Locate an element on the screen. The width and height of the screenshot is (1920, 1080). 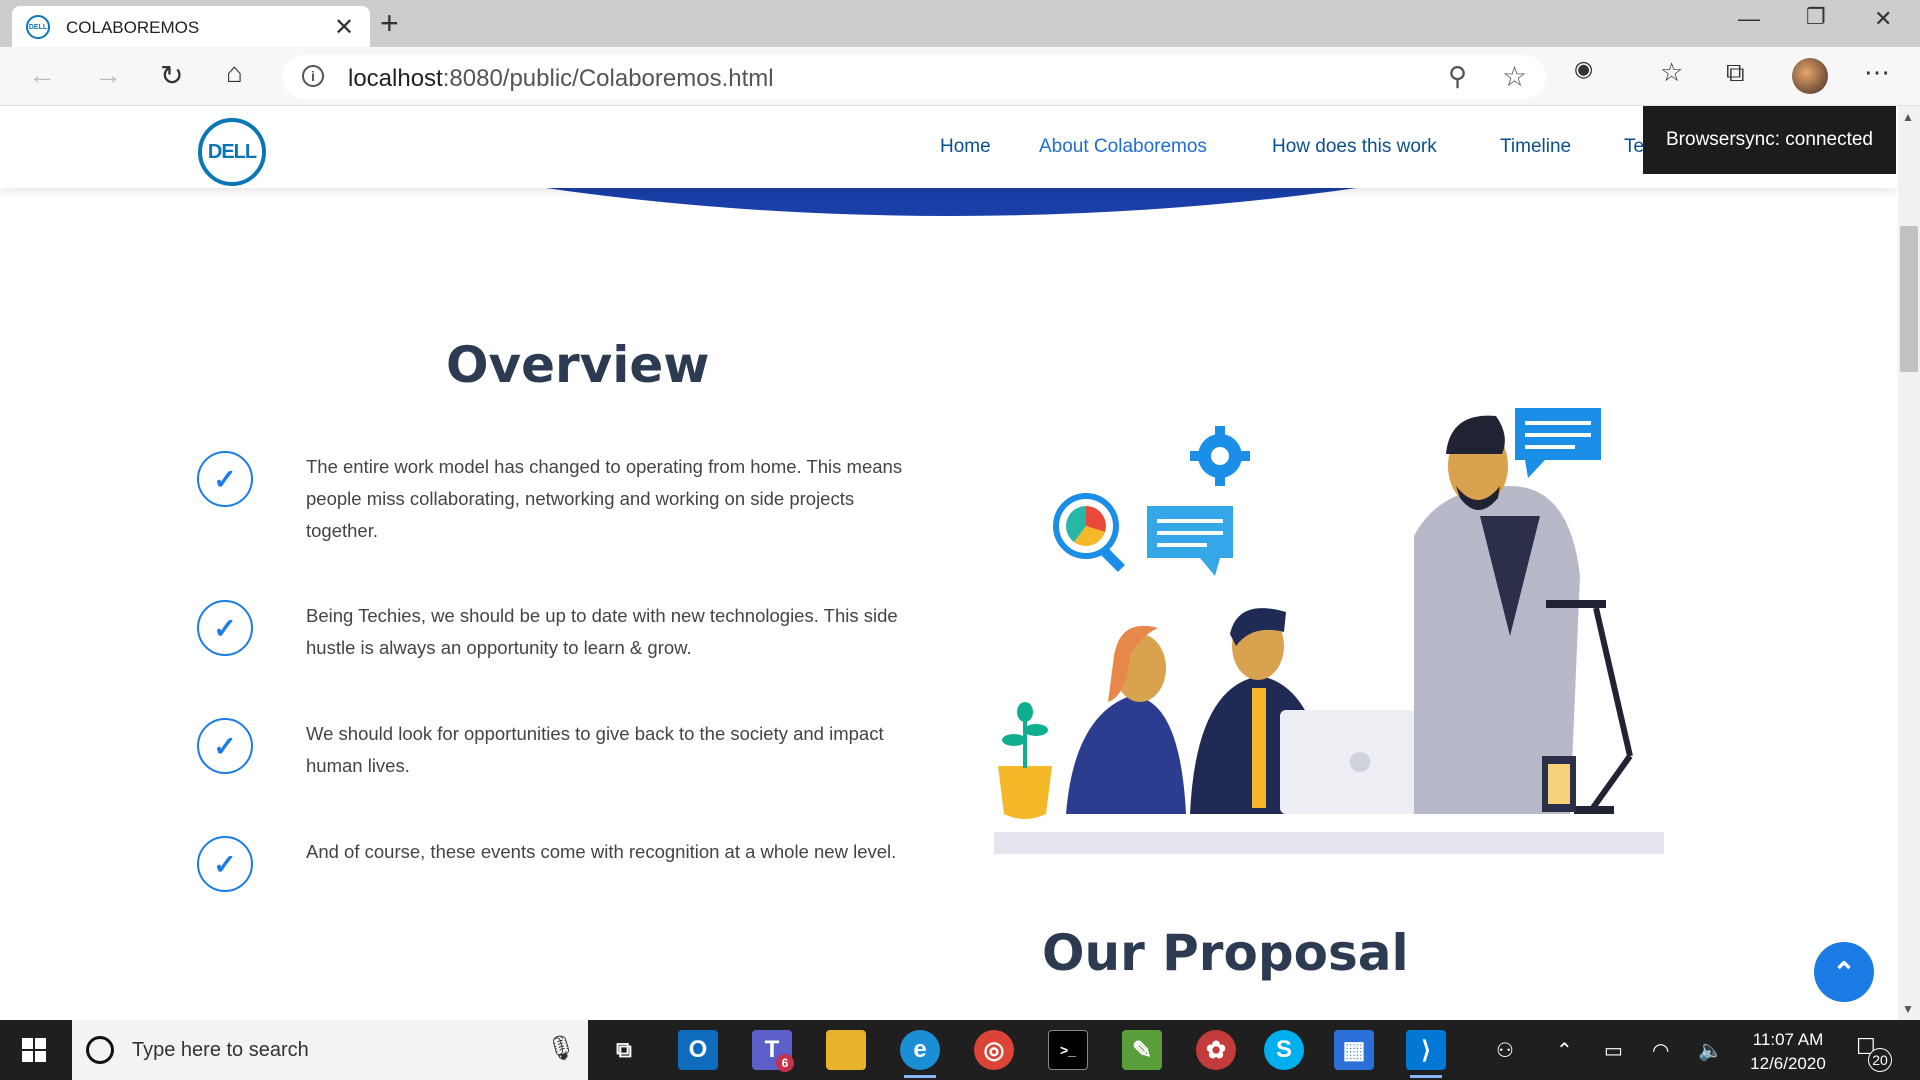
browser-tab: DELL COLABOREMOS ✕ is located at coordinates (191, 26).